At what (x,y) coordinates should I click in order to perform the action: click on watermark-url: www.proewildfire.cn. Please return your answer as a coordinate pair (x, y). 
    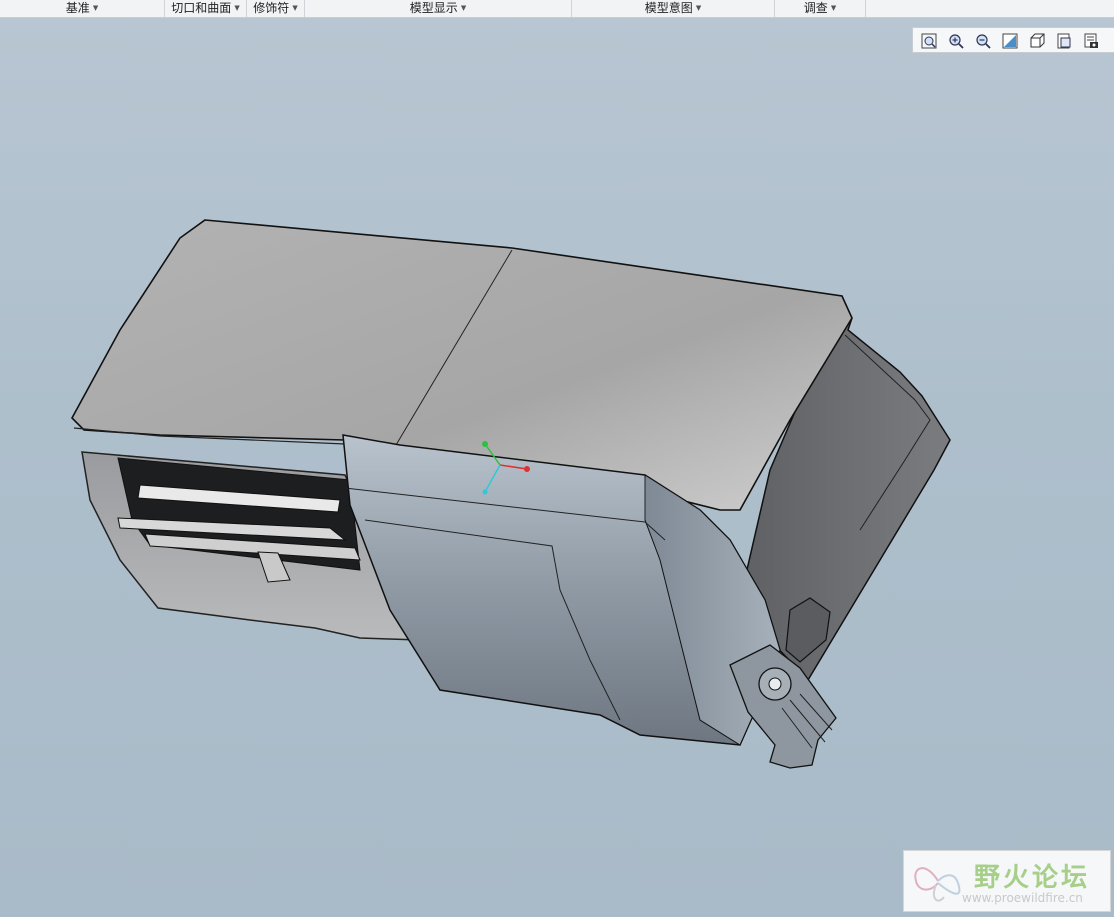
    Looking at the image, I should click on (1022, 898).